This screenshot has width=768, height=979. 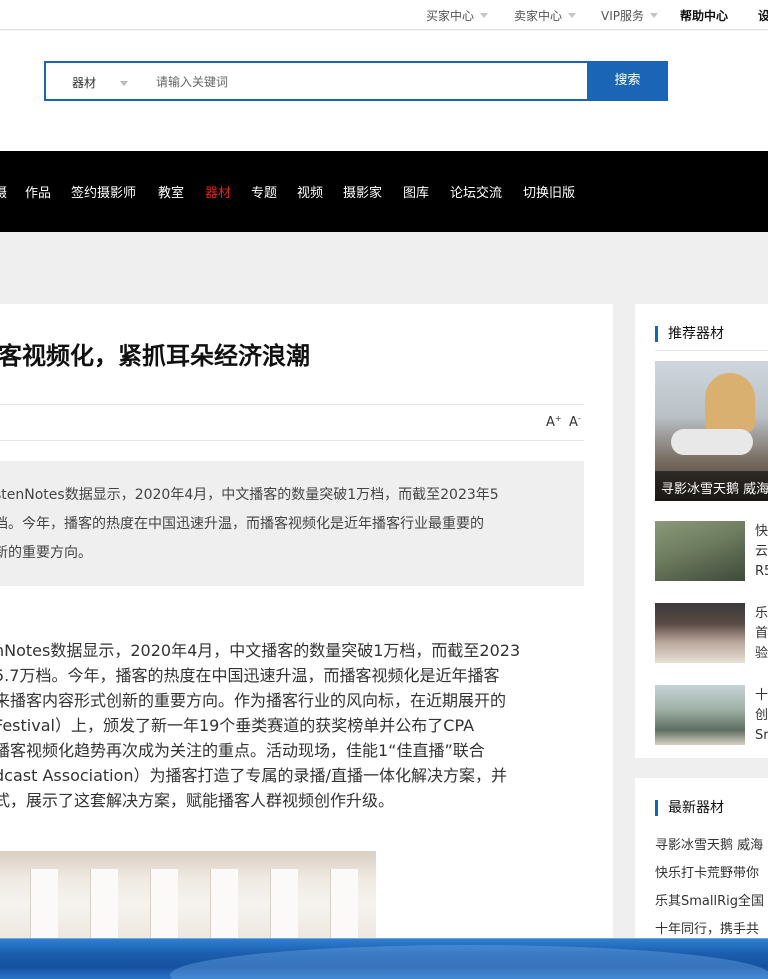 I want to click on featured-photo-lens, so click(x=712, y=442).